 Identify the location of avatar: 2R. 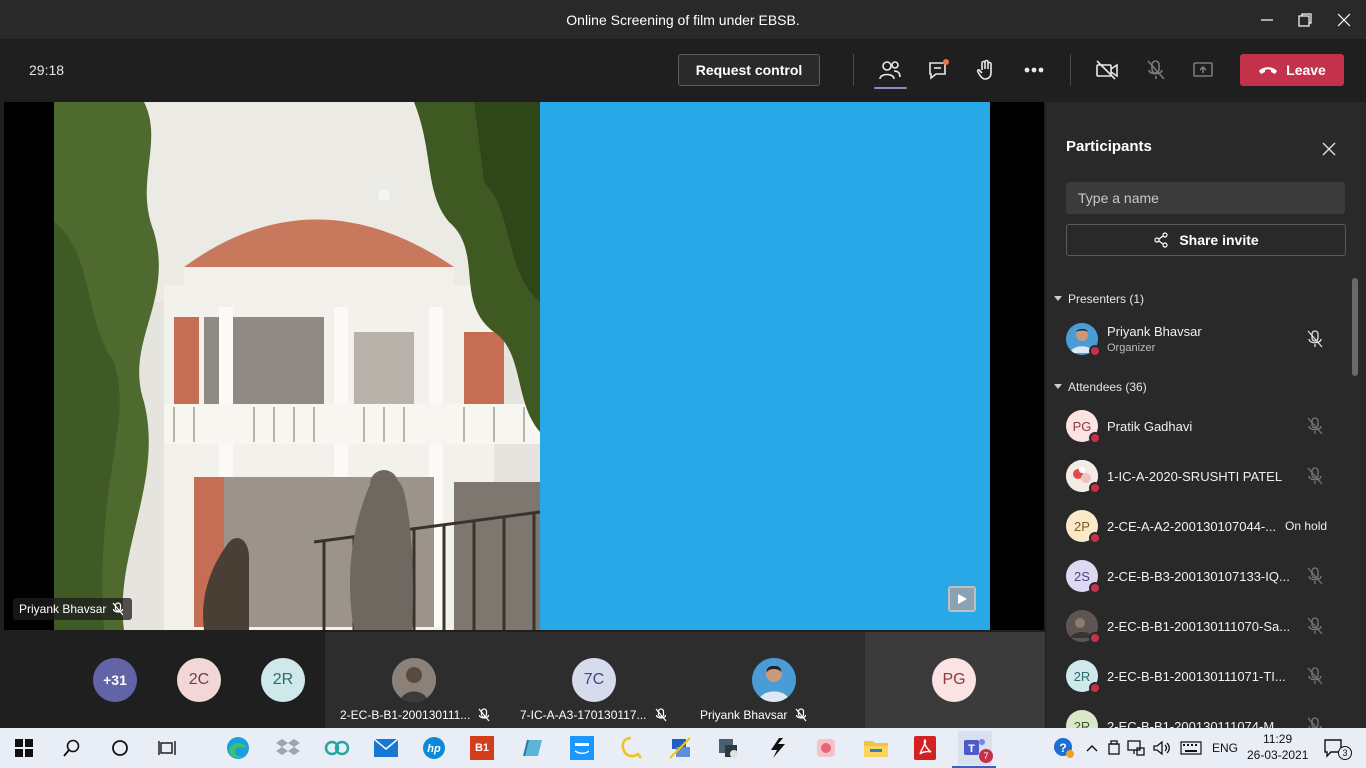
(283, 680).